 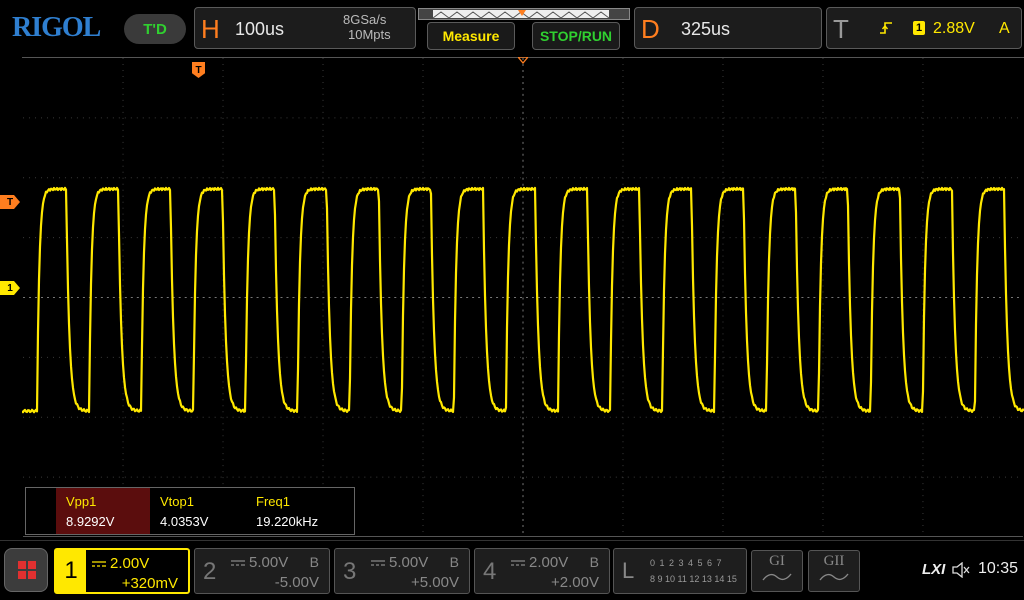 I want to click on rising-edge-icon, so click(x=886, y=28).